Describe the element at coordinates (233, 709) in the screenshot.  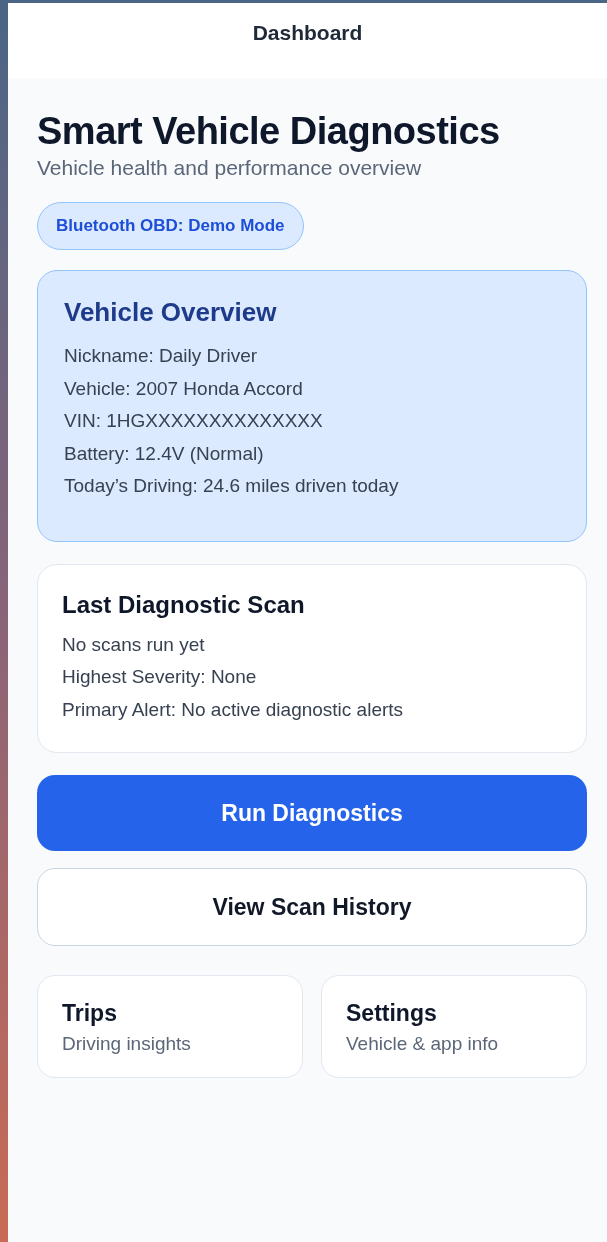
I see `info-line: Primary Alert: No active diagnostic alerts` at that location.